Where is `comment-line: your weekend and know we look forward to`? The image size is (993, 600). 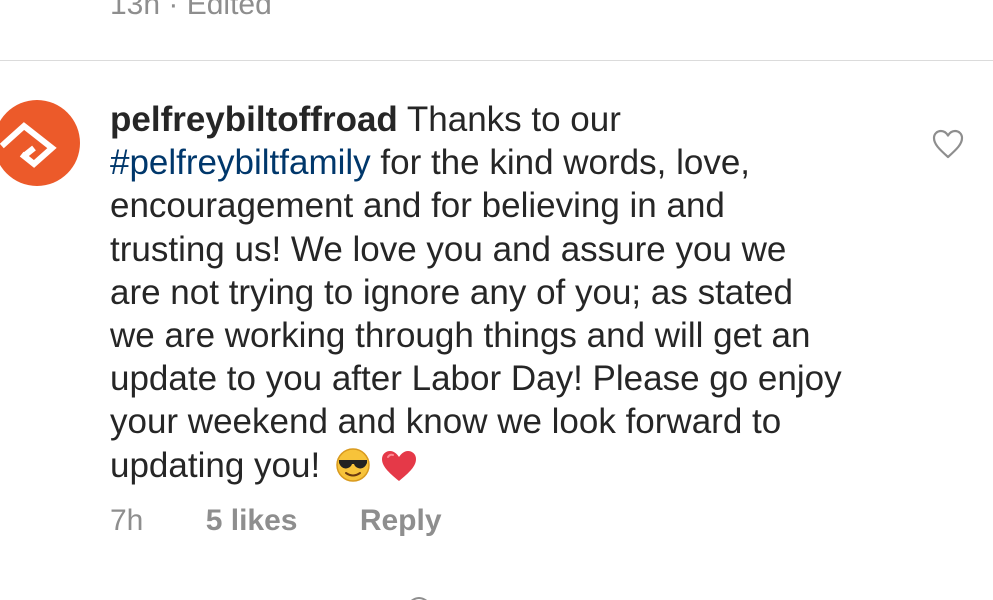
comment-line: your weekend and know we look forward to is located at coordinates (446, 422).